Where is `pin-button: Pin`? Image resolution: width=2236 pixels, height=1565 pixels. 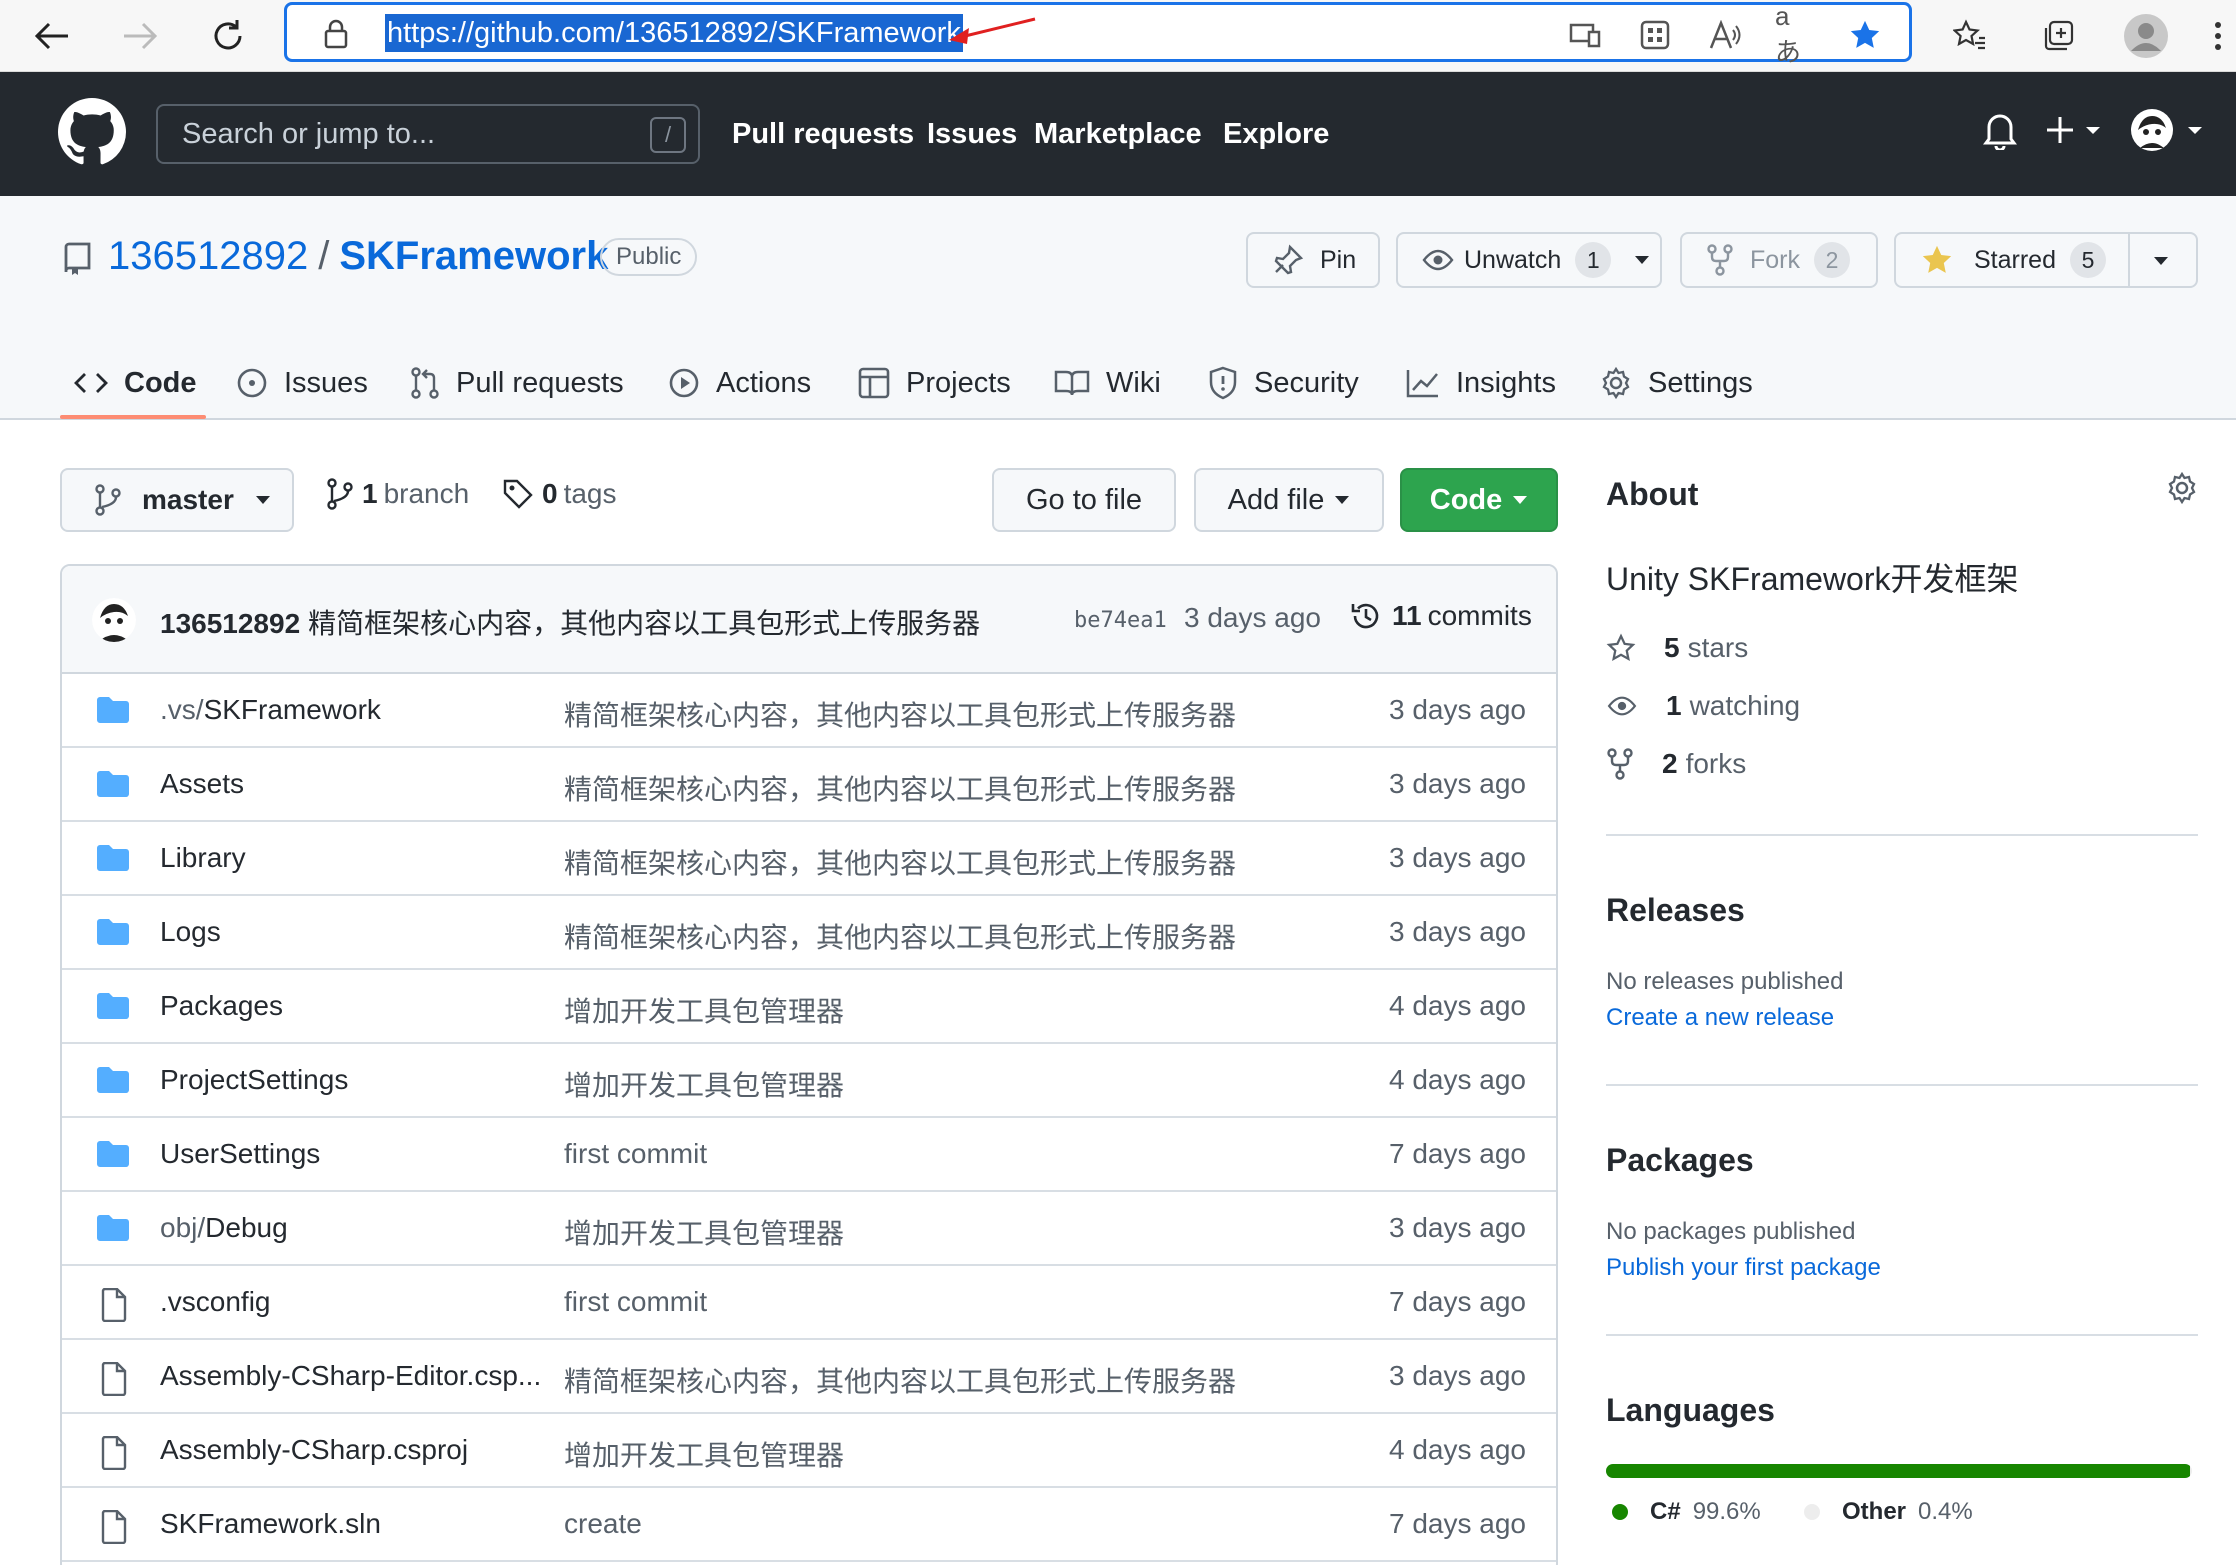
pin-button: Pin is located at coordinates (1313, 260).